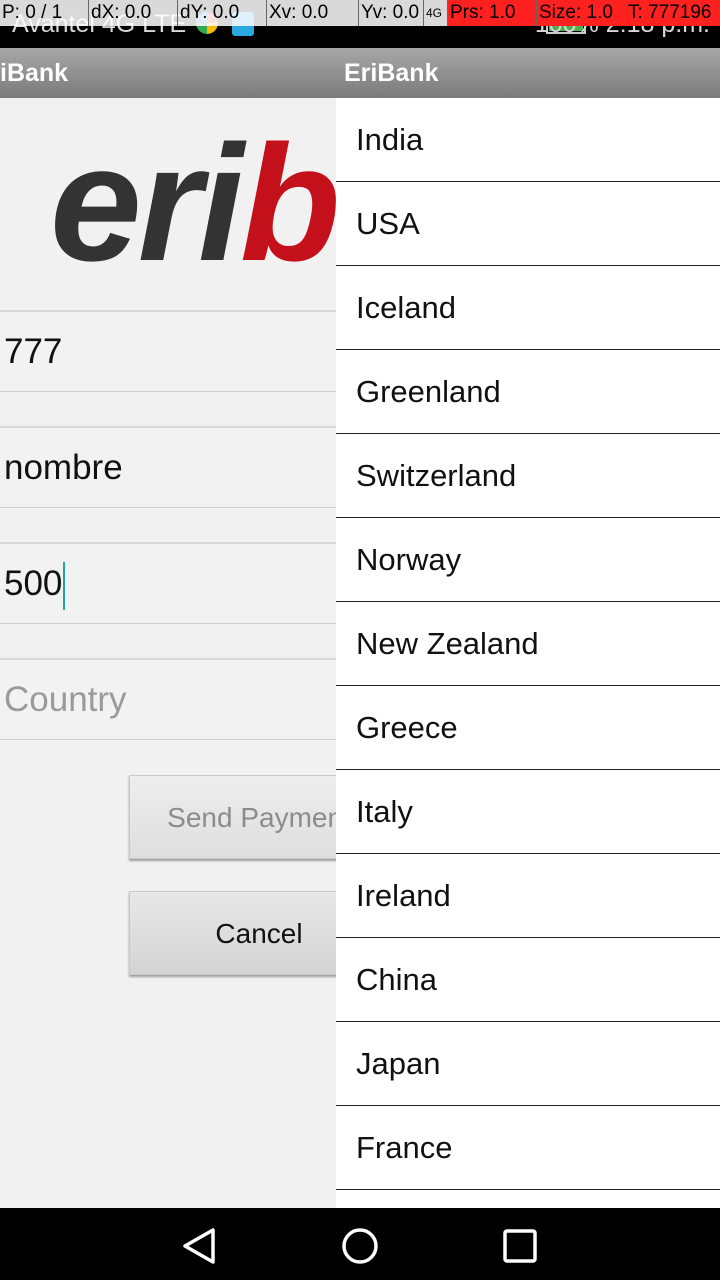 The image size is (720, 1280). I want to click on send-payment-button: Send Payment, so click(232, 817).